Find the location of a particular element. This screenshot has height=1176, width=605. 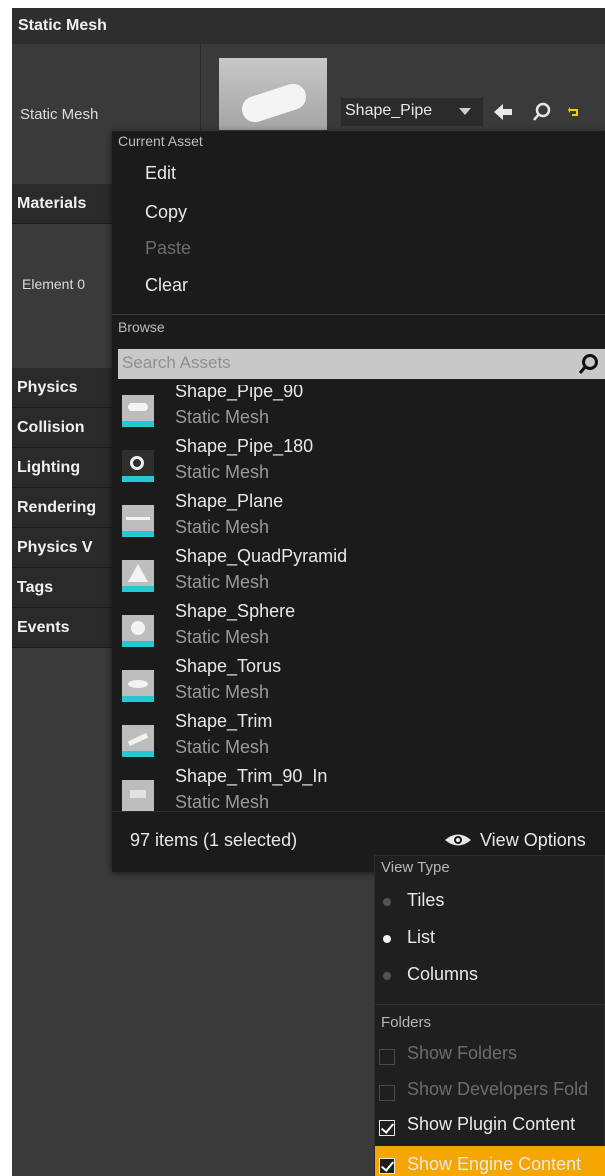

mesh-combo-value: Shape_Pipe is located at coordinates (389, 110).